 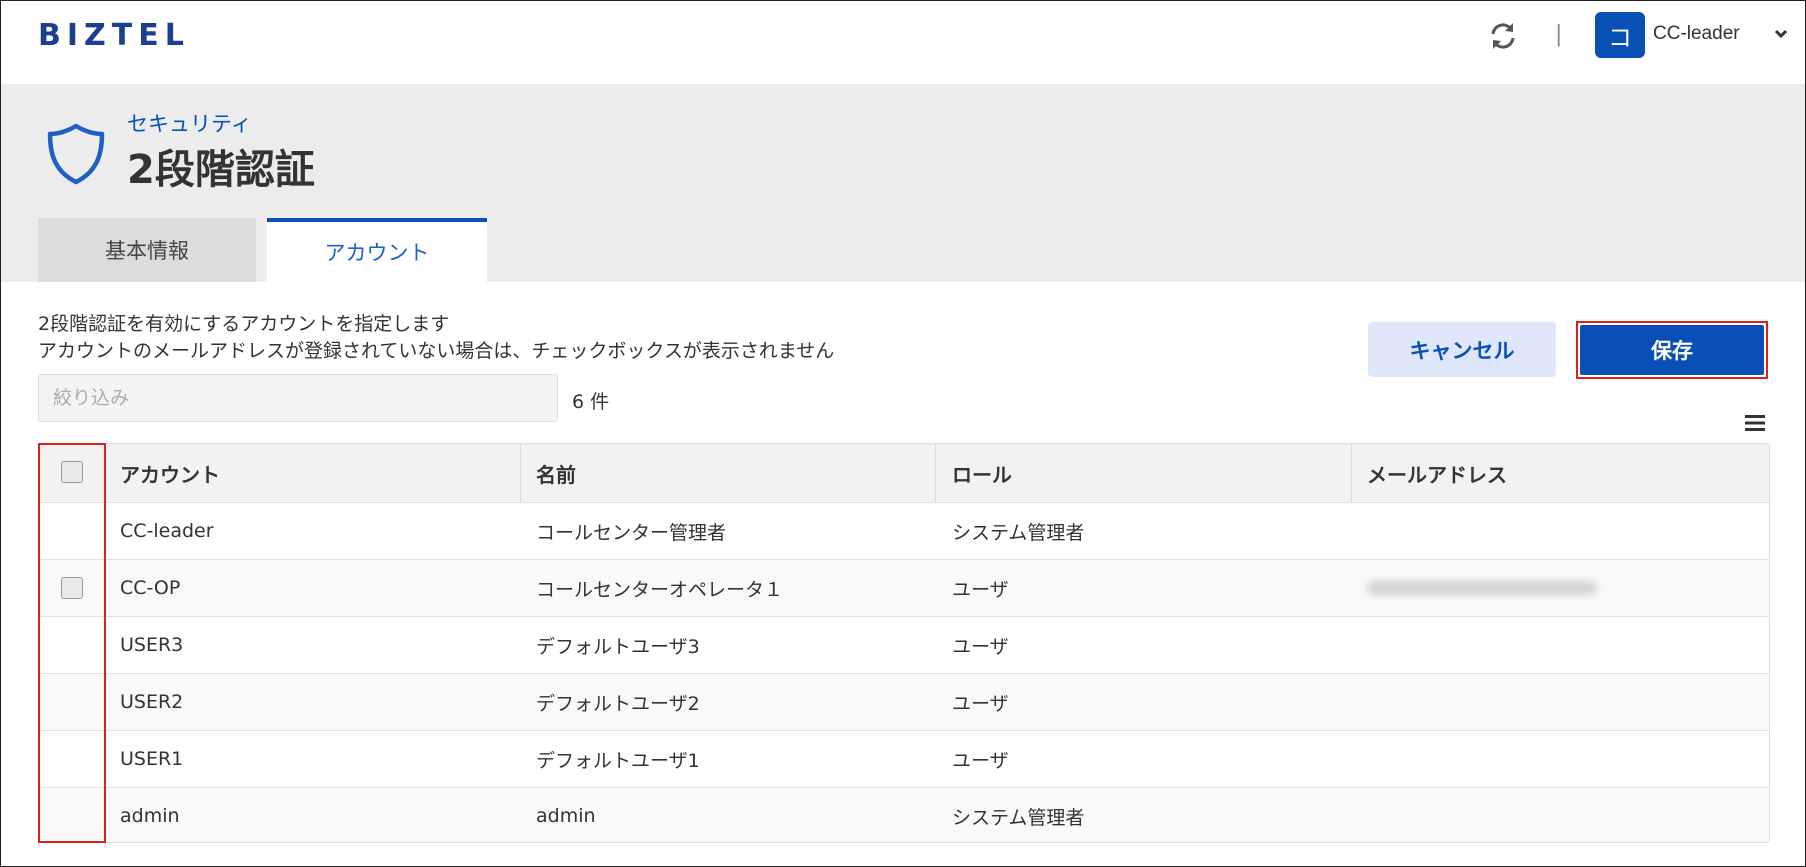 I want to click on cell-account: admin, so click(x=150, y=816).